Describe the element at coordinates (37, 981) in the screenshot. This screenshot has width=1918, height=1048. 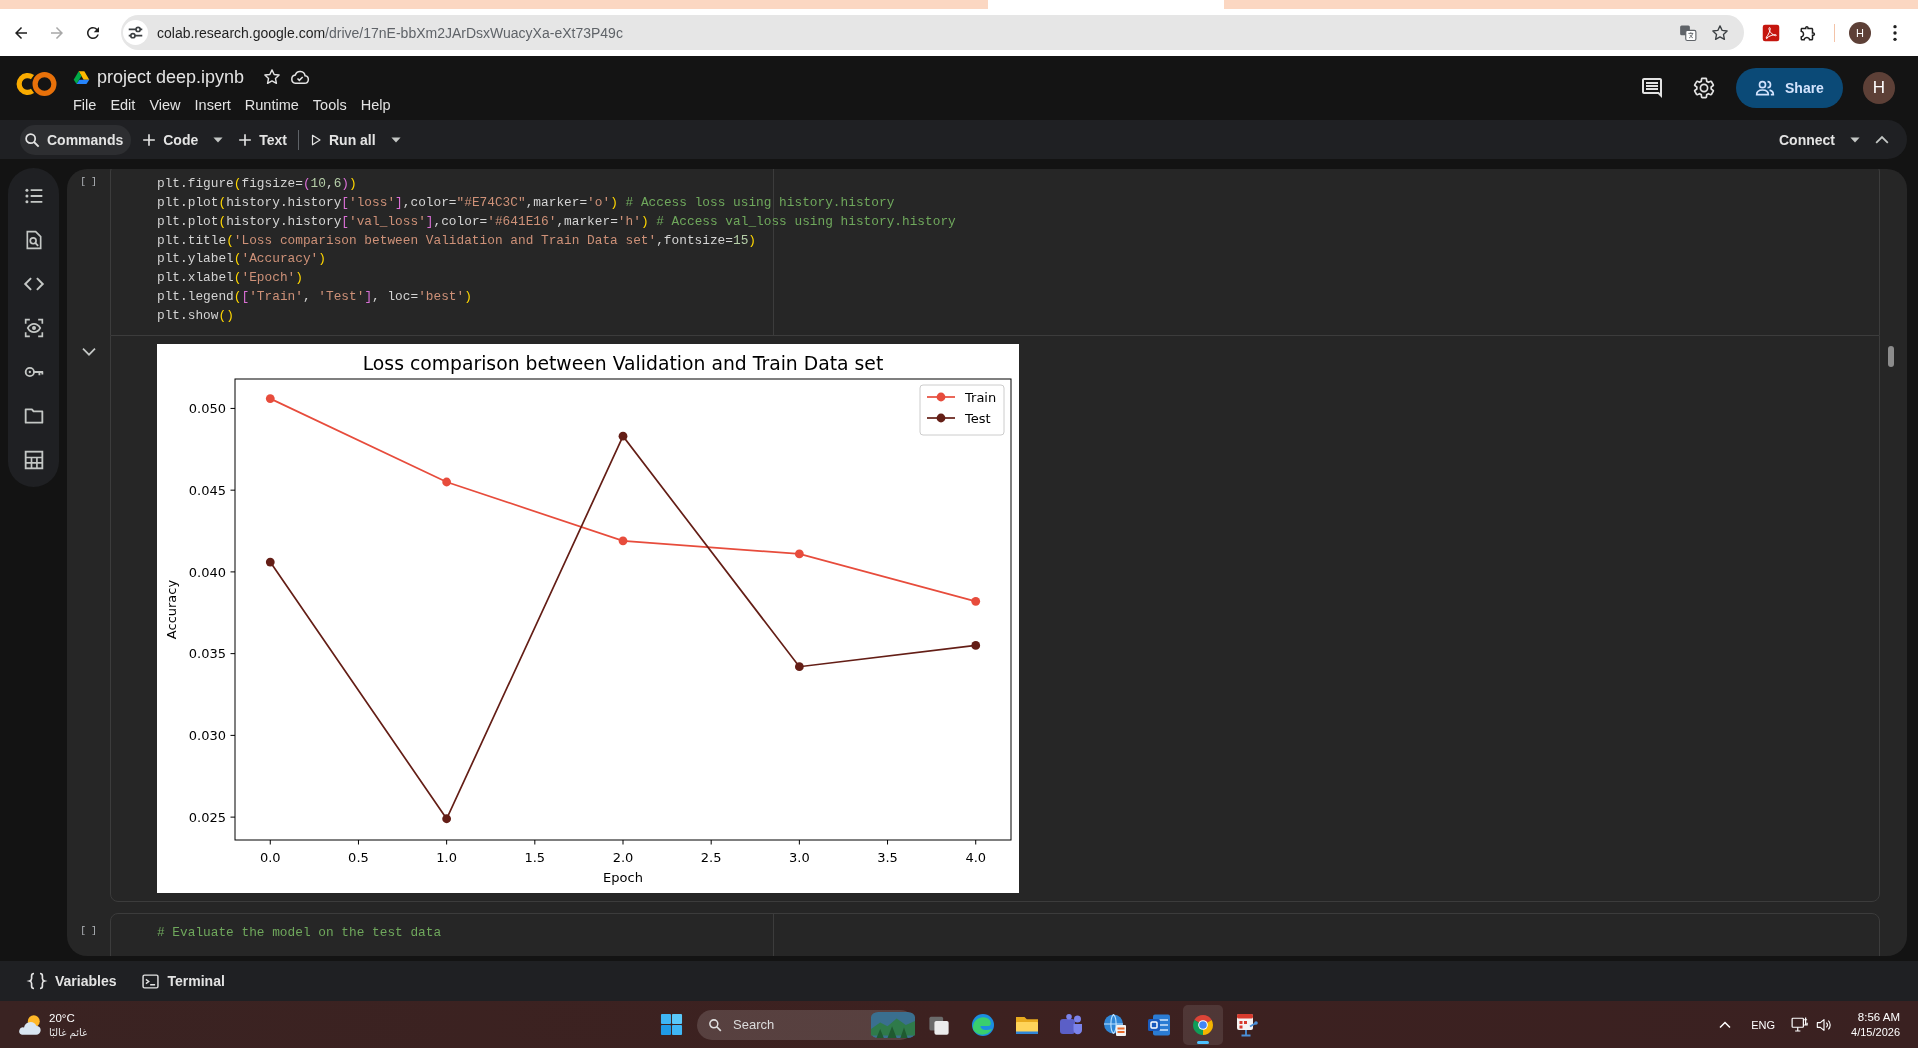
I see `braces-icon` at that location.